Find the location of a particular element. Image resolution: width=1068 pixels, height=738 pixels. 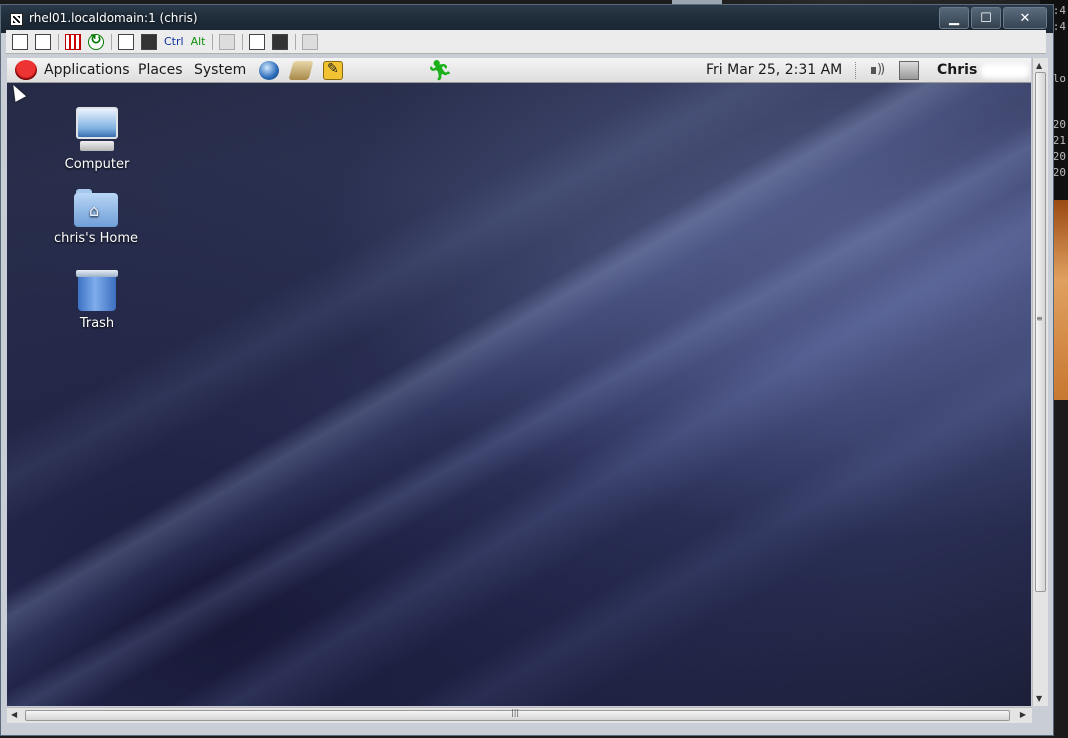

maximize-button: ☐ is located at coordinates (986, 18).